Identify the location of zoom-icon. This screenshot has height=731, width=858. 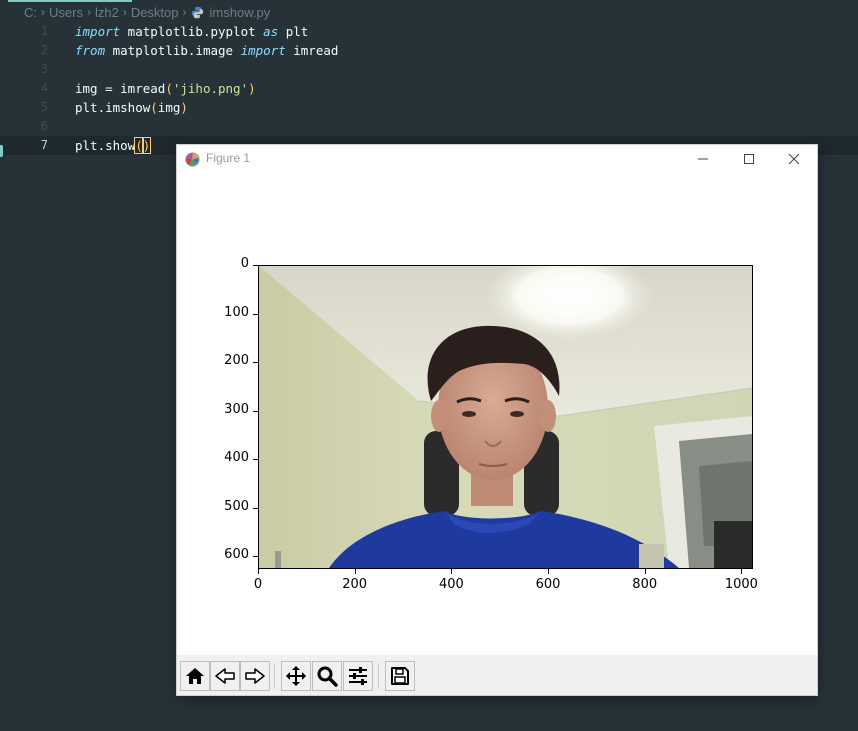
(327, 676).